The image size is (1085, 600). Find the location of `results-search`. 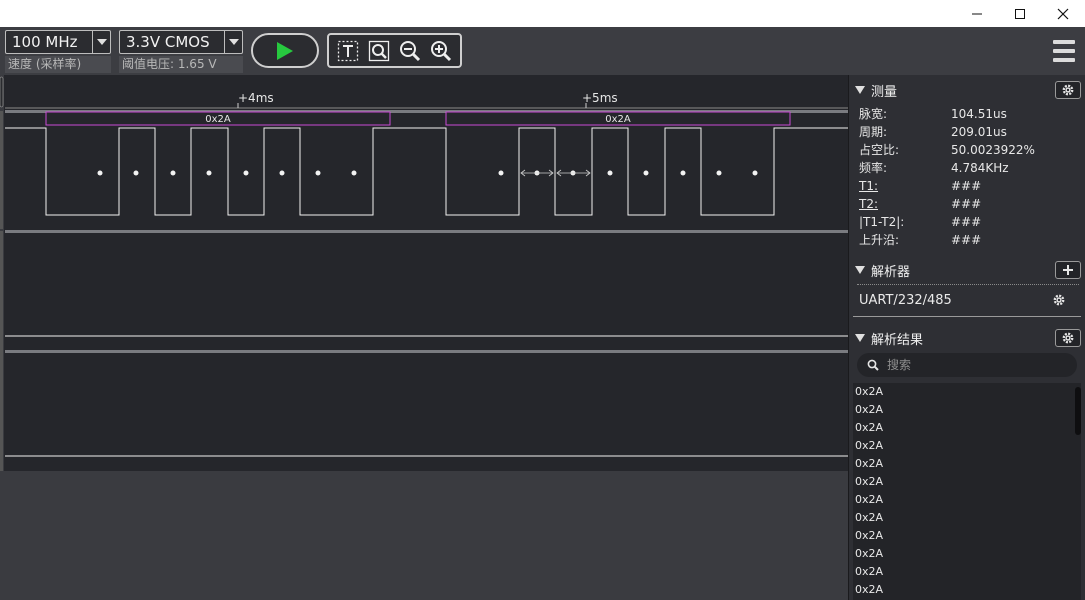

results-search is located at coordinates (967, 365).